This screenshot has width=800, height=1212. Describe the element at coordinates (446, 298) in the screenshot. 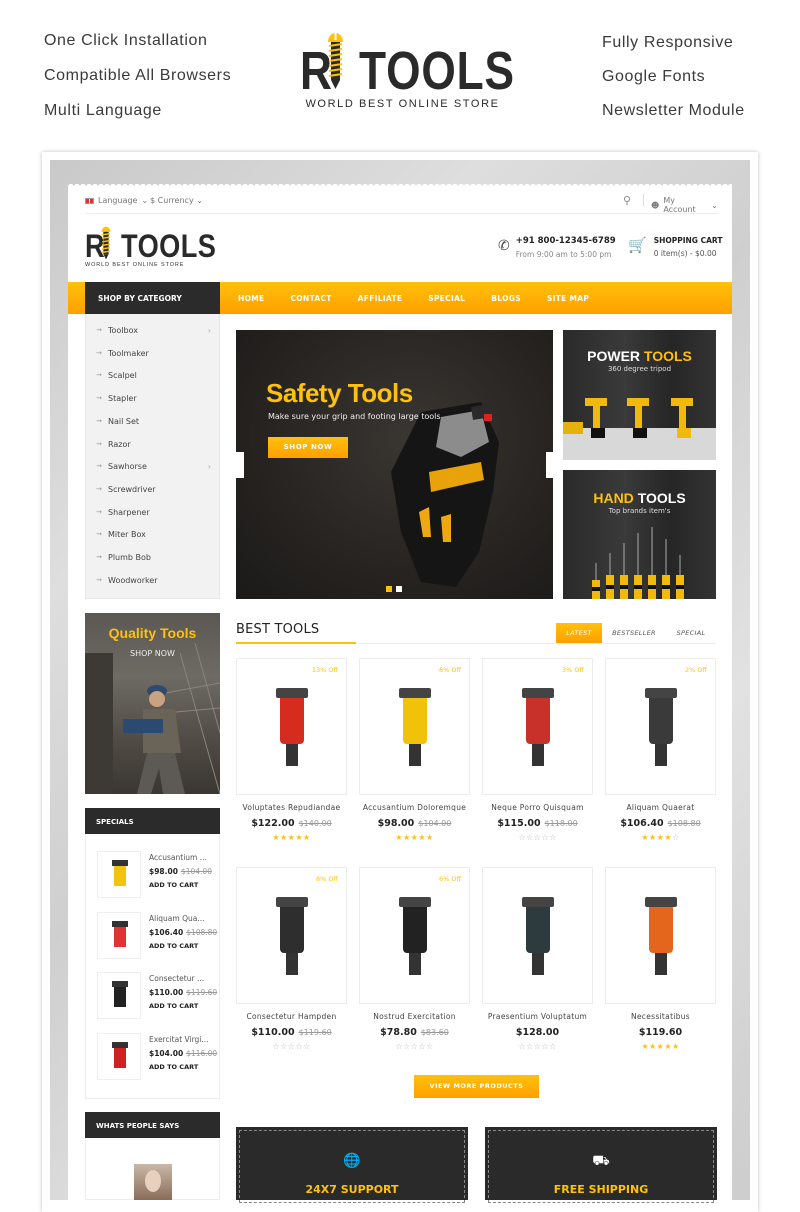

I see `nav-special: SPECIAL` at that location.